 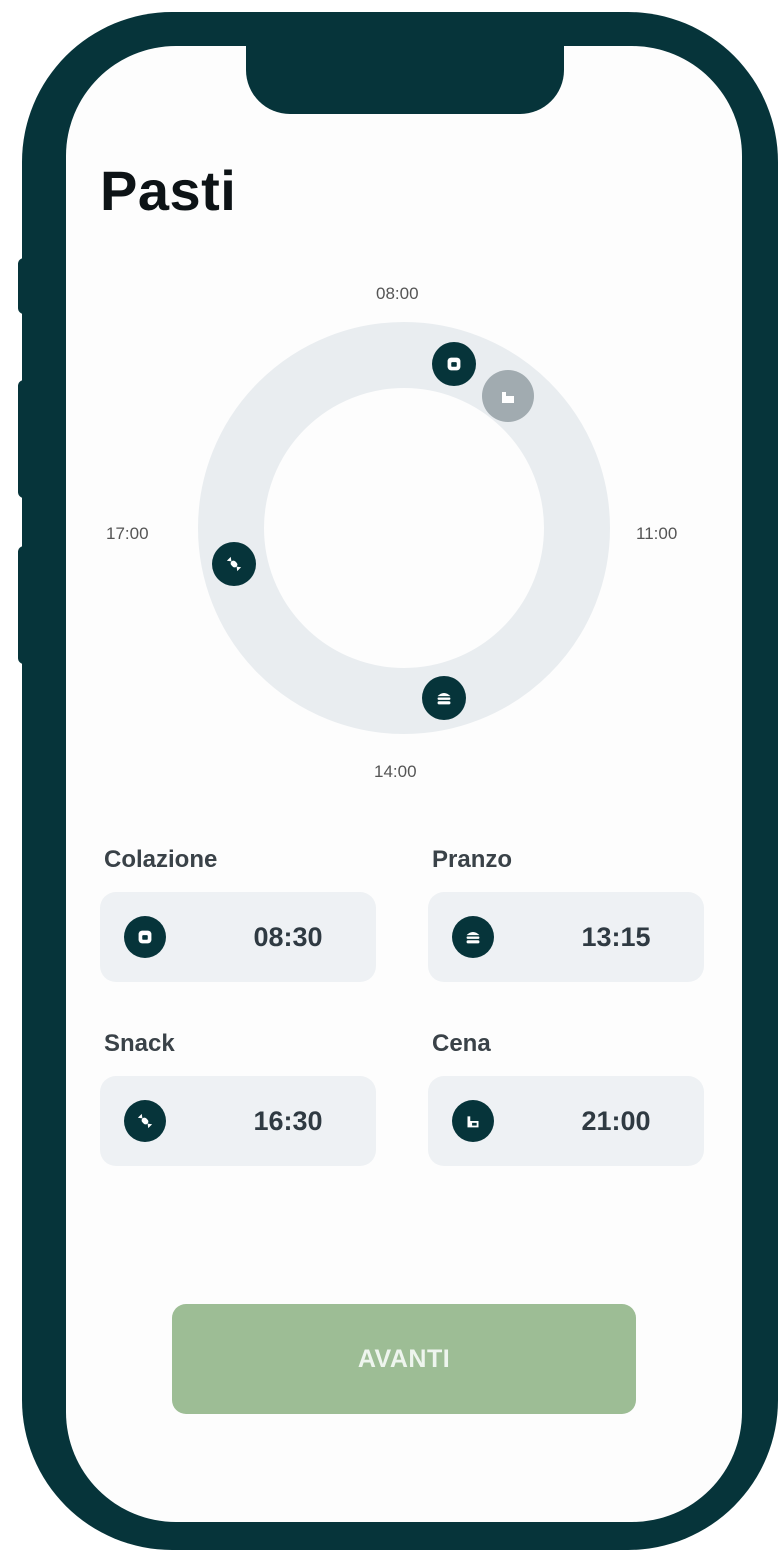 I want to click on page-title: Pasti, so click(x=168, y=190).